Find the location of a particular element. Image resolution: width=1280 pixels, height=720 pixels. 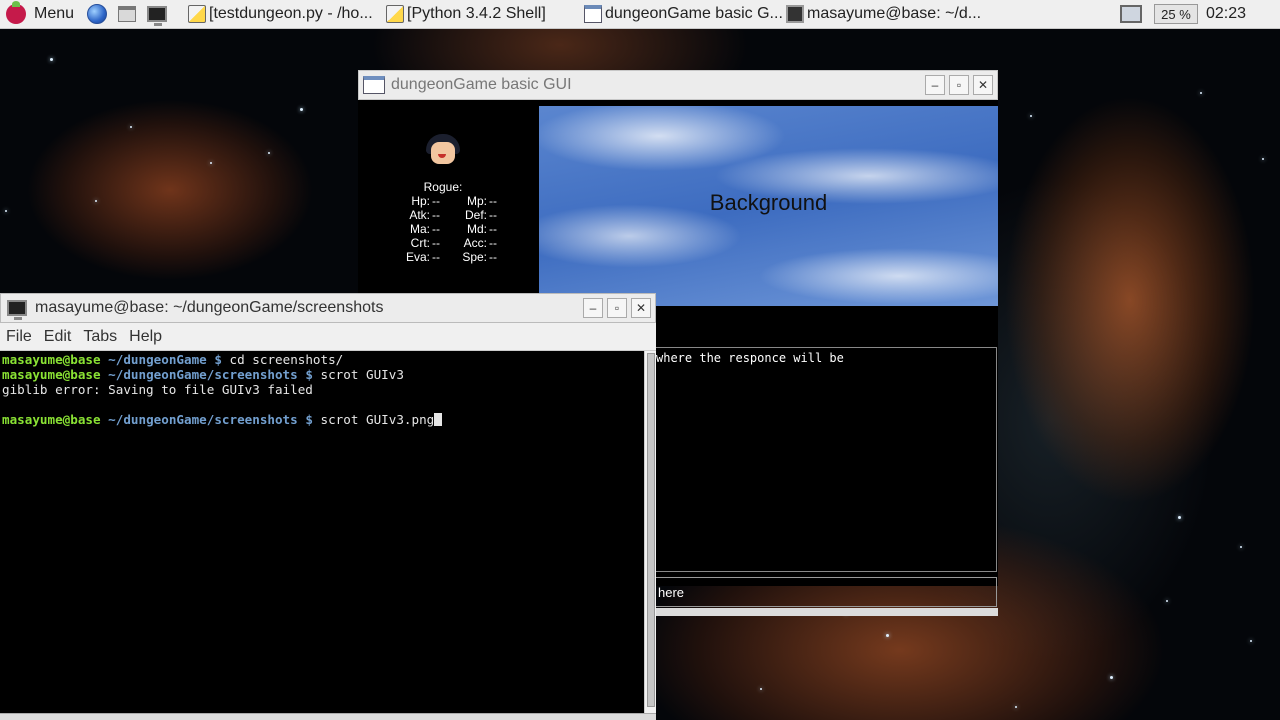

command-input: here is located at coordinates (826, 592).